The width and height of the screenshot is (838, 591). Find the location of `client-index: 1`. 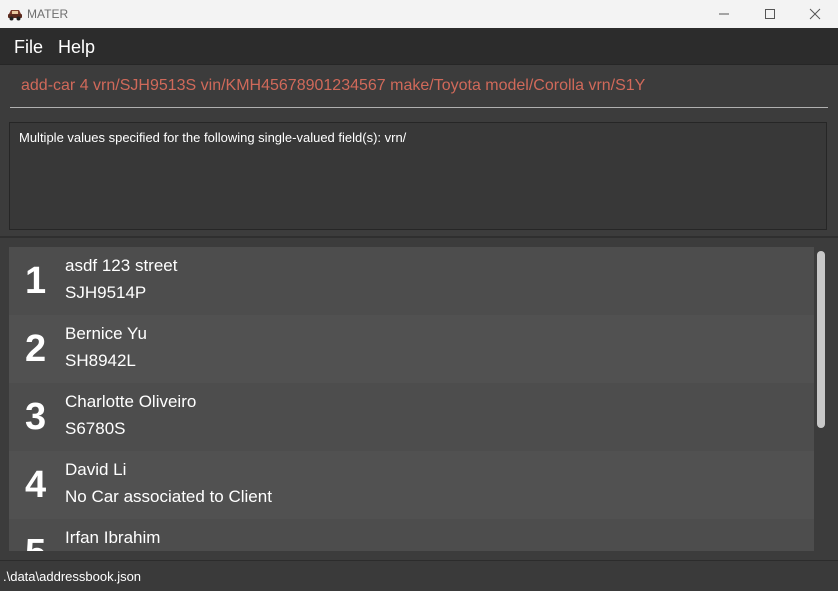

client-index: 1 is located at coordinates (36, 281).